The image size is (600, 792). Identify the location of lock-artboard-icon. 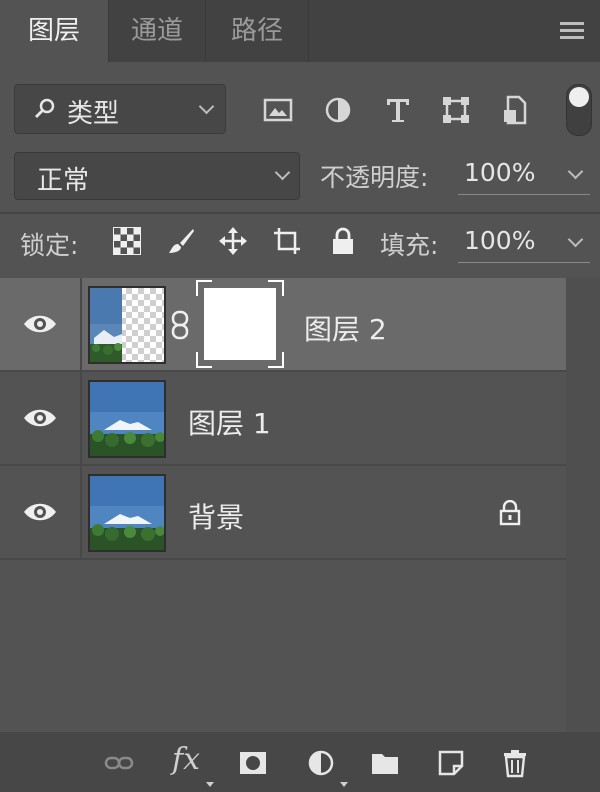
(287, 241).